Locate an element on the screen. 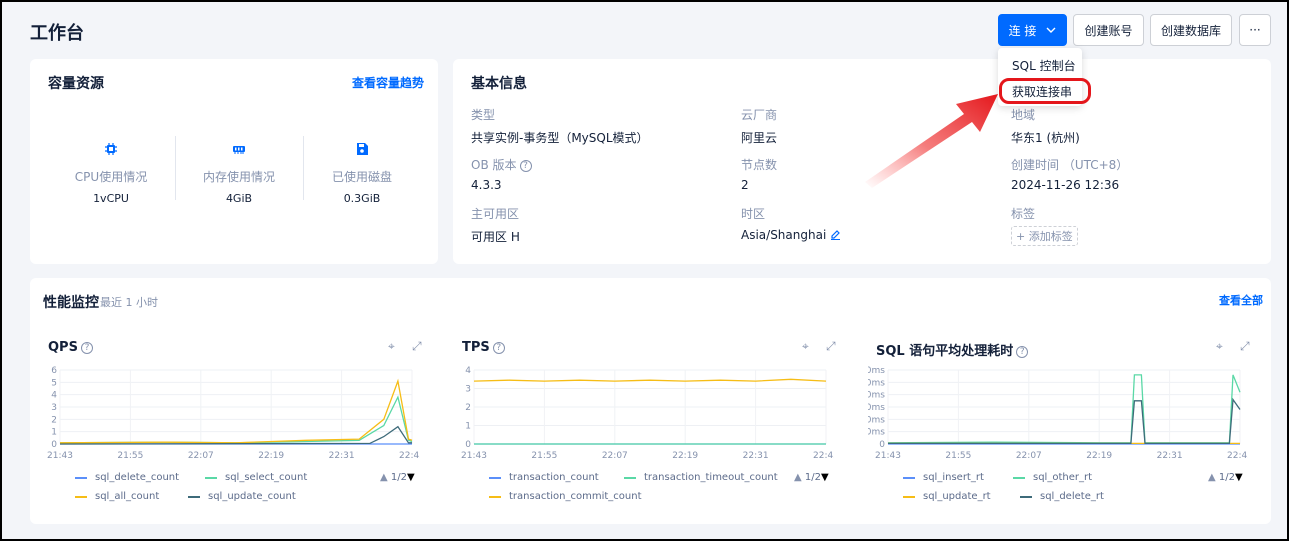 The image size is (1289, 541). legend-label: sql_select_count is located at coordinates (266, 477).